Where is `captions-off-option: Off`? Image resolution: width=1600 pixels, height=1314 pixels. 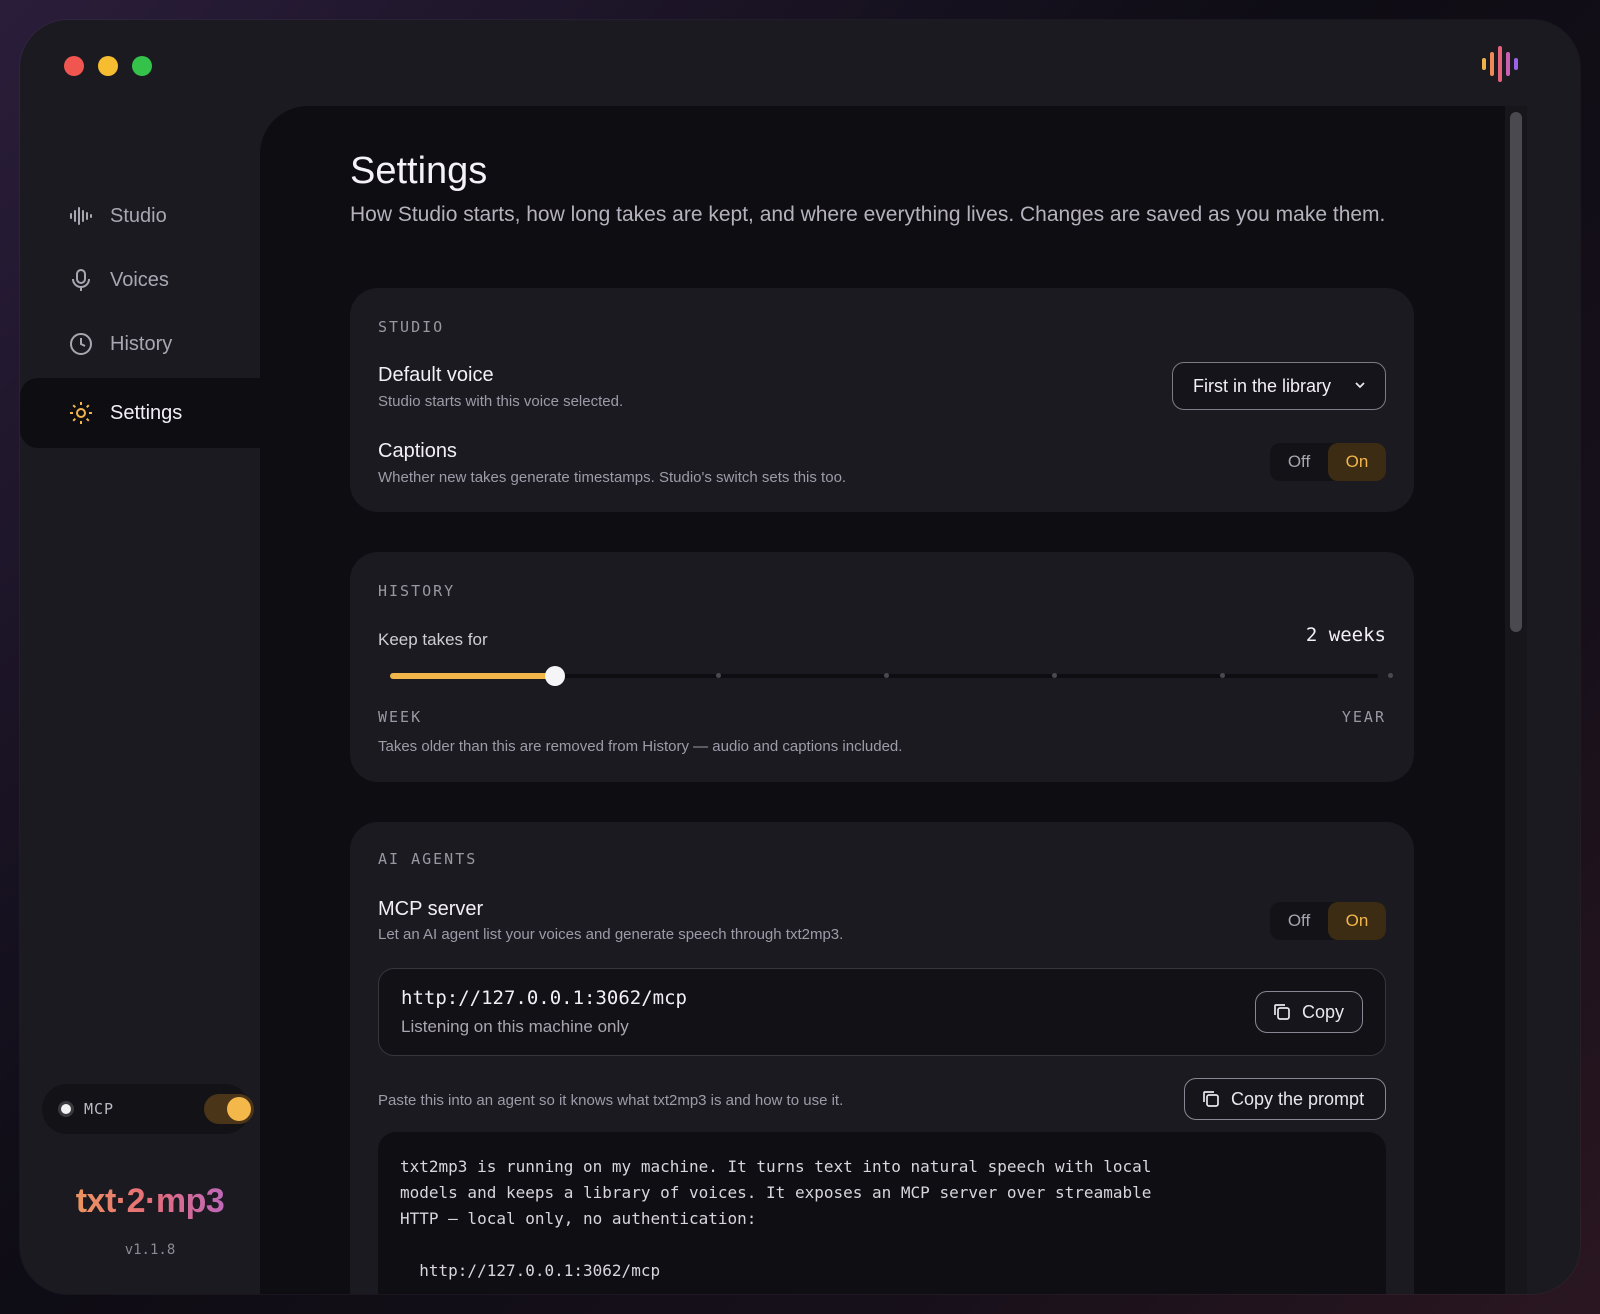 captions-off-option: Off is located at coordinates (1299, 462).